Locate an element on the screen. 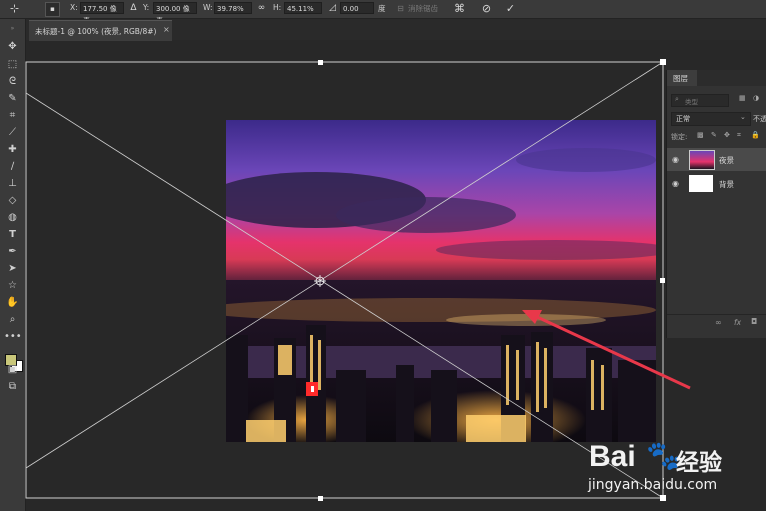  lock-position-icon: ✥ is located at coordinates (727, 135).